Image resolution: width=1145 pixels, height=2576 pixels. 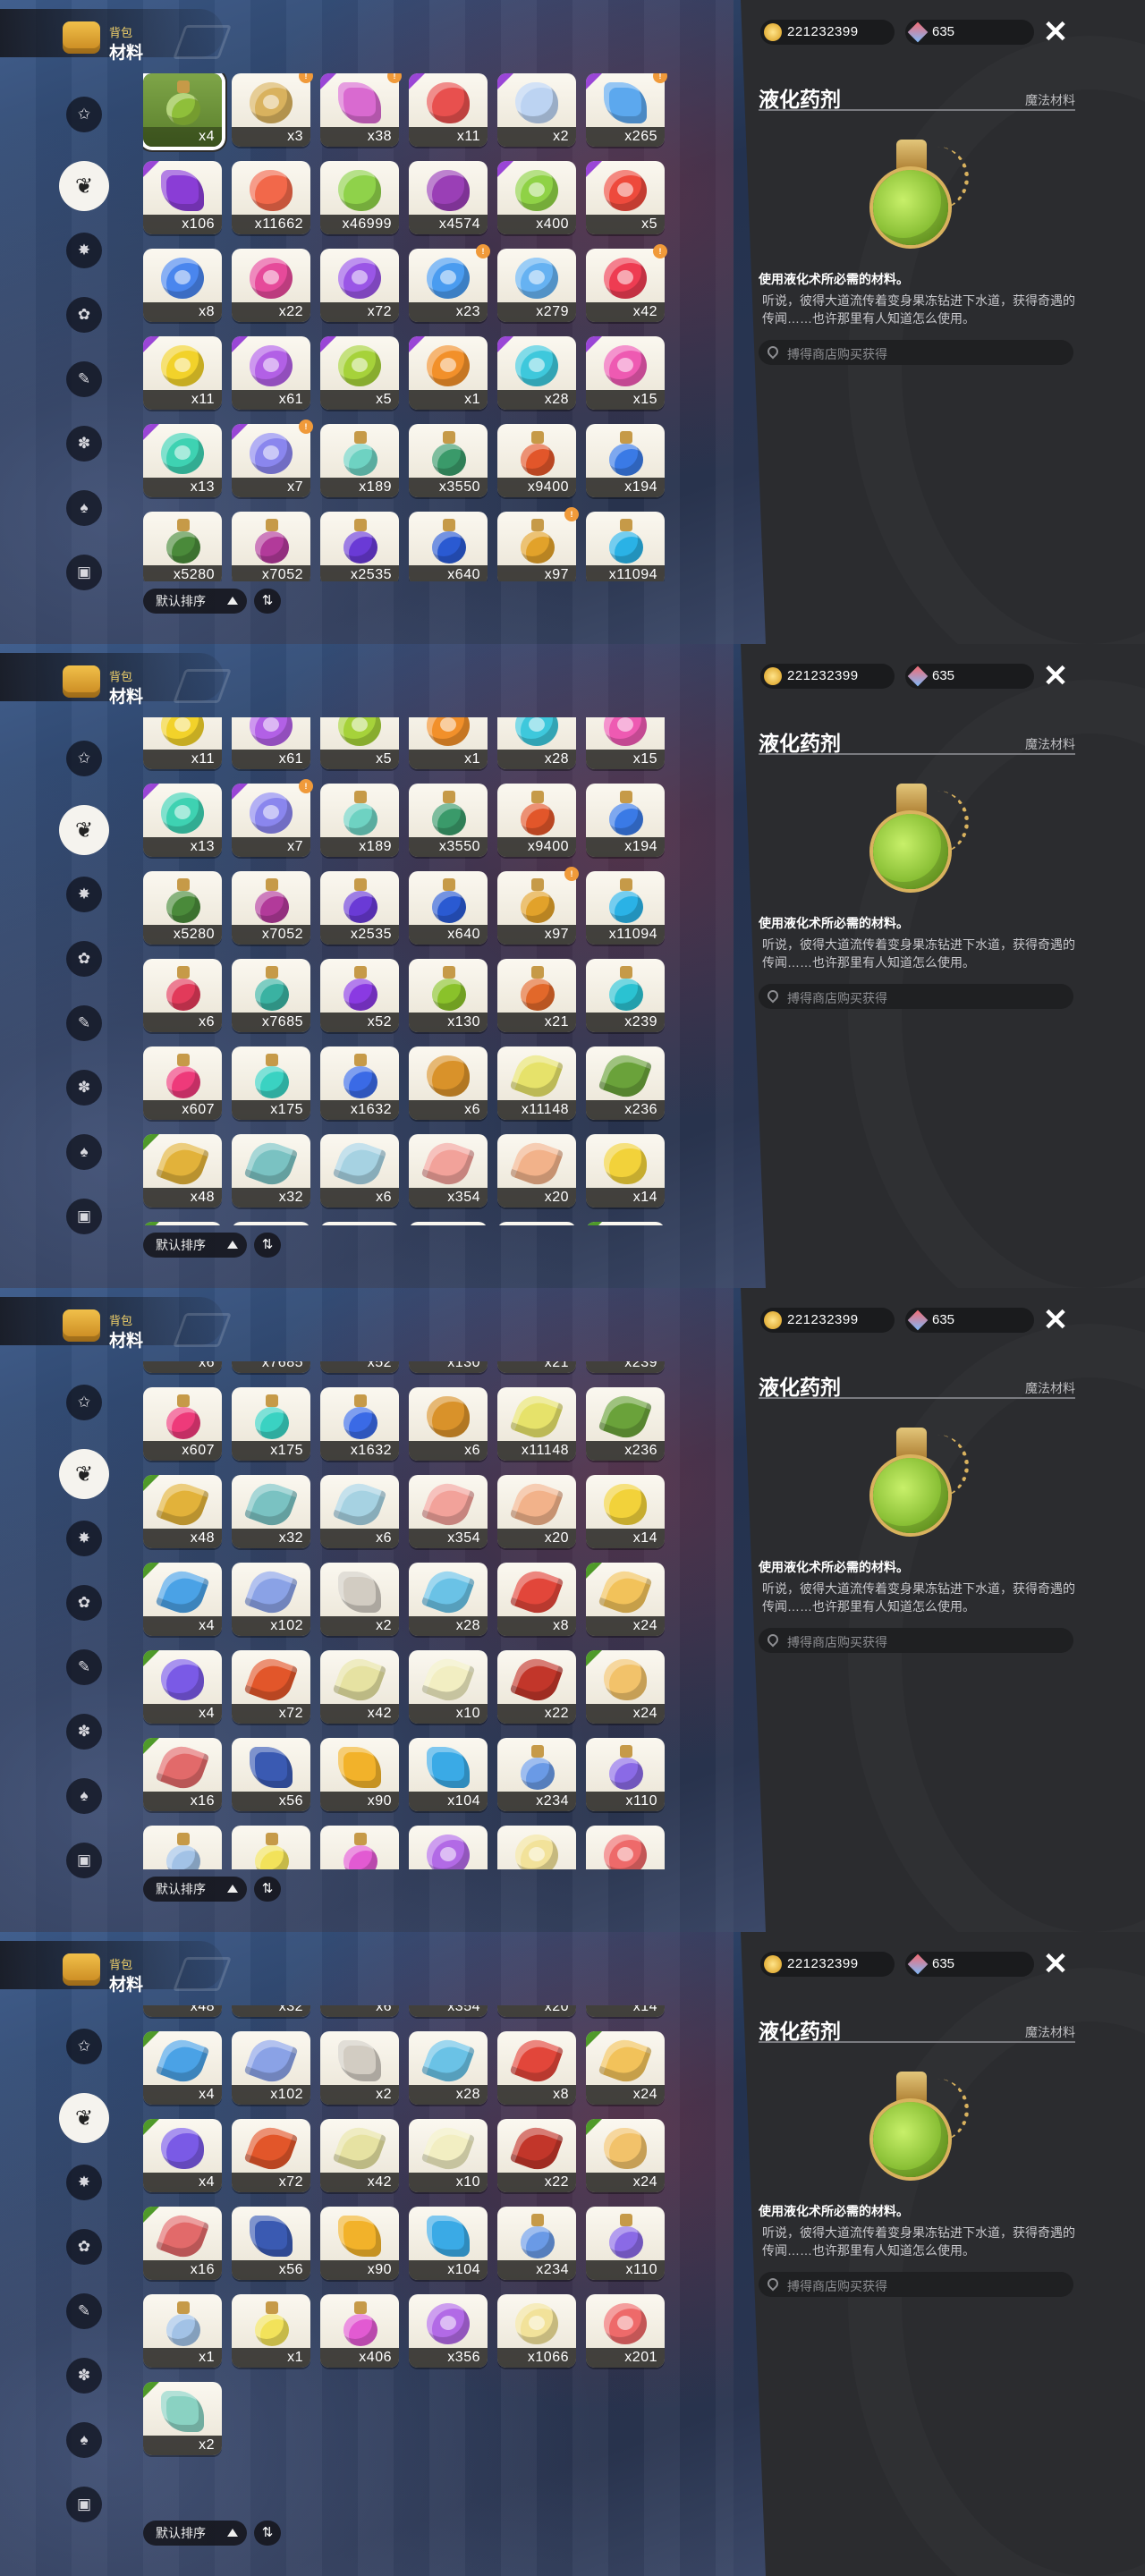 I want to click on inventory-item: ! x265, so click(x=626, y=110).